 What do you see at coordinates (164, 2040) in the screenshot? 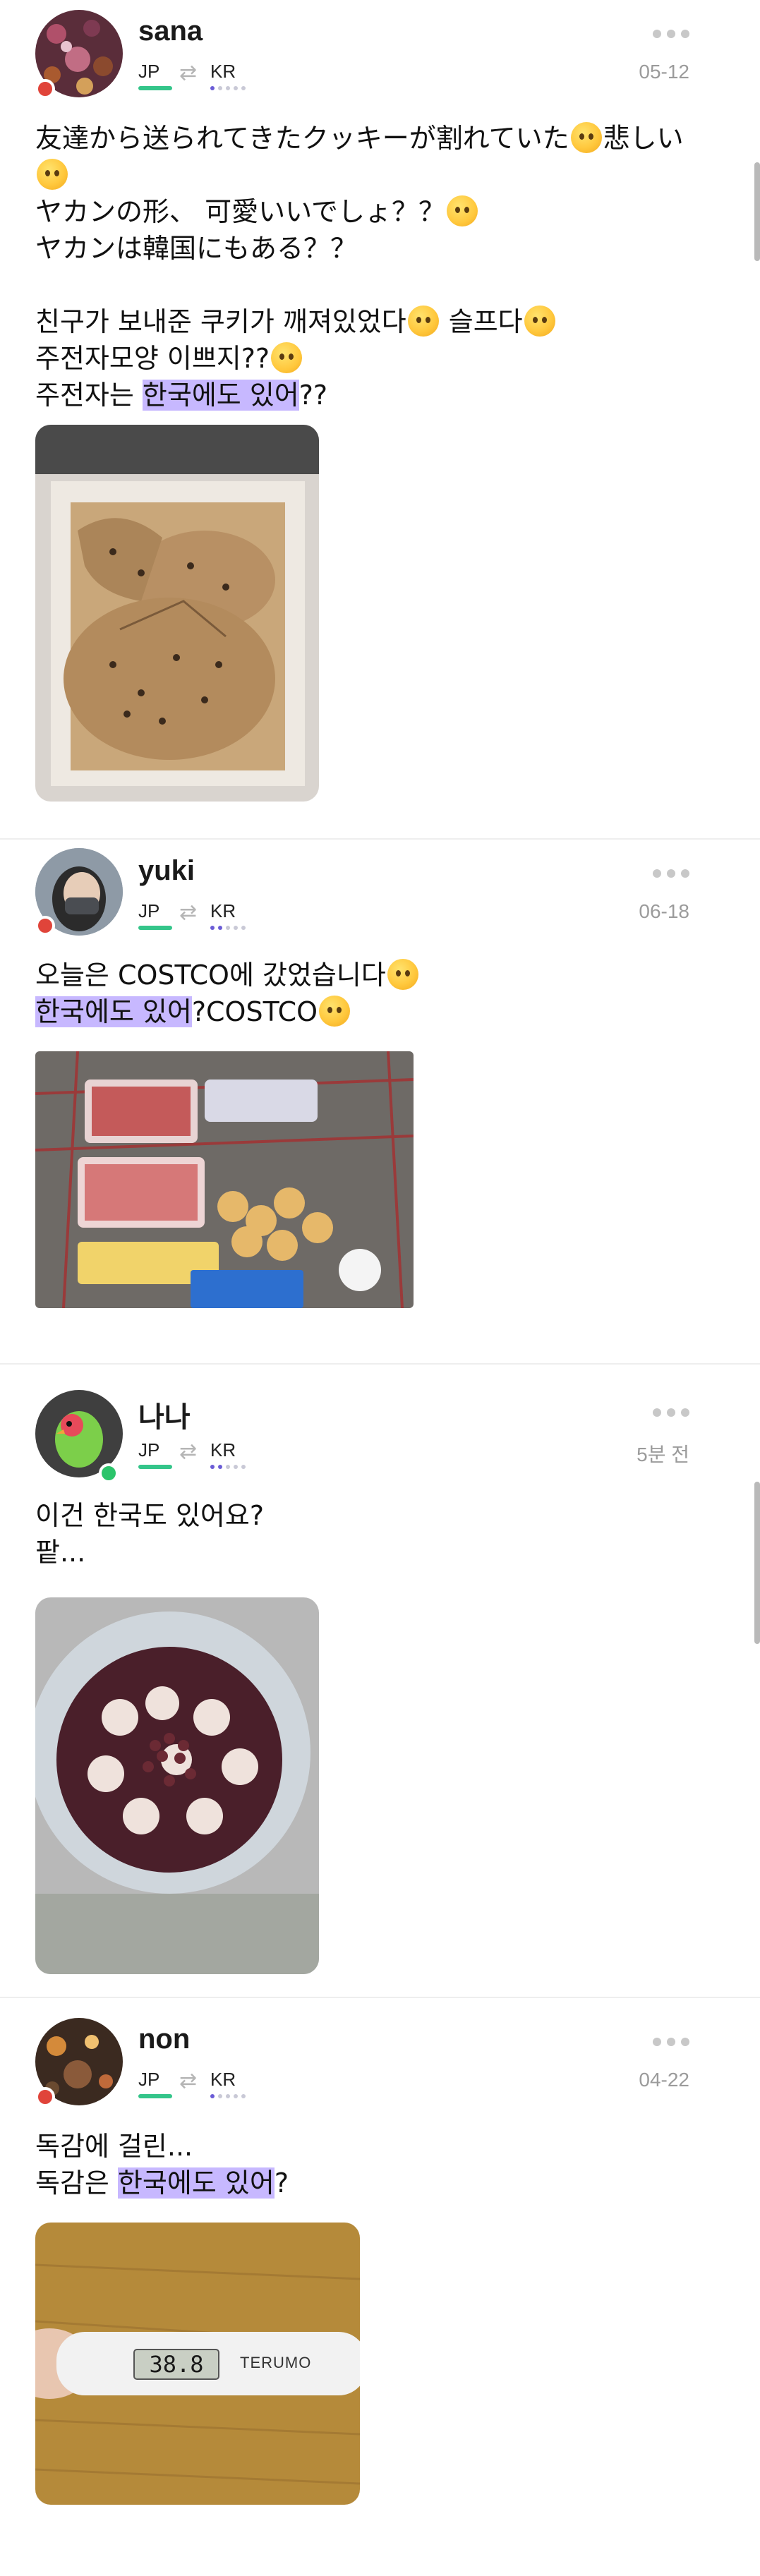
I see `username: non` at bounding box center [164, 2040].